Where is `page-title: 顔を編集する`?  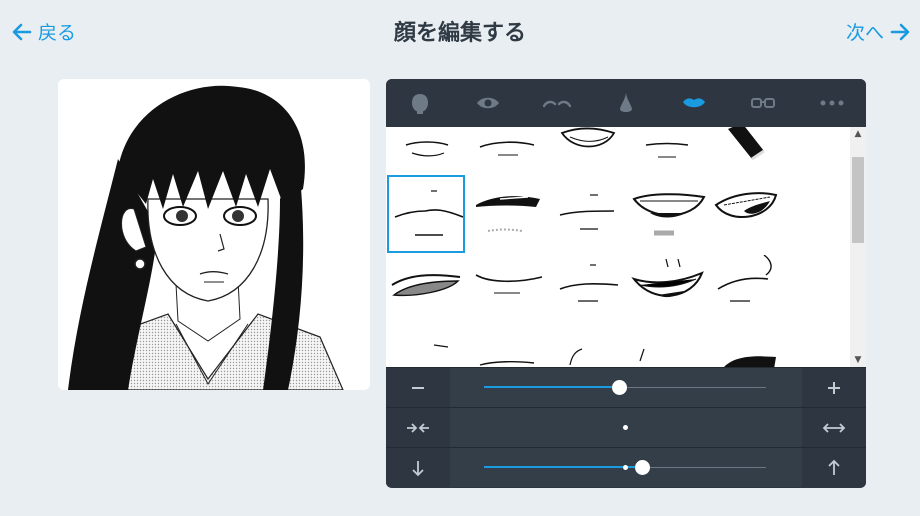
page-title: 顔を編集する is located at coordinates (459, 33).